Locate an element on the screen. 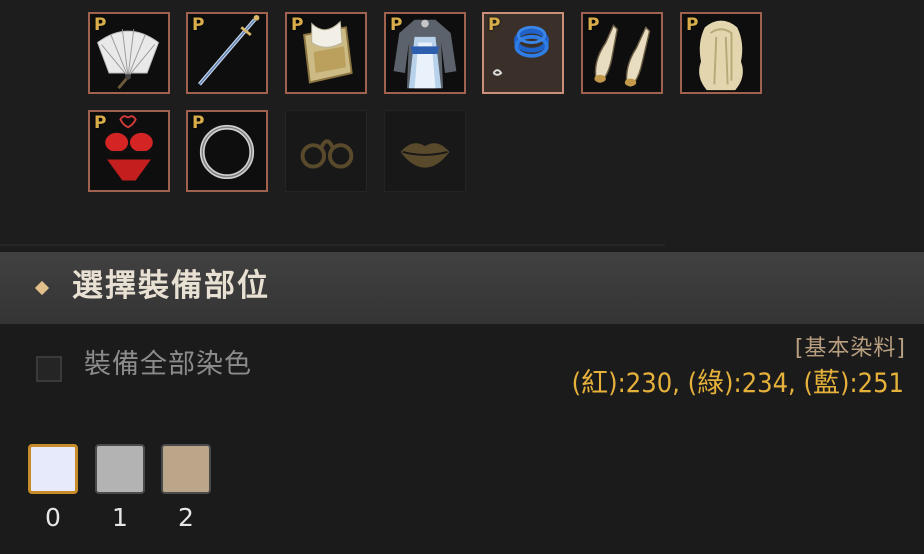 Image resolution: width=924 pixels, height=554 pixels. palette-index-1: 1 is located at coordinates (120, 517).